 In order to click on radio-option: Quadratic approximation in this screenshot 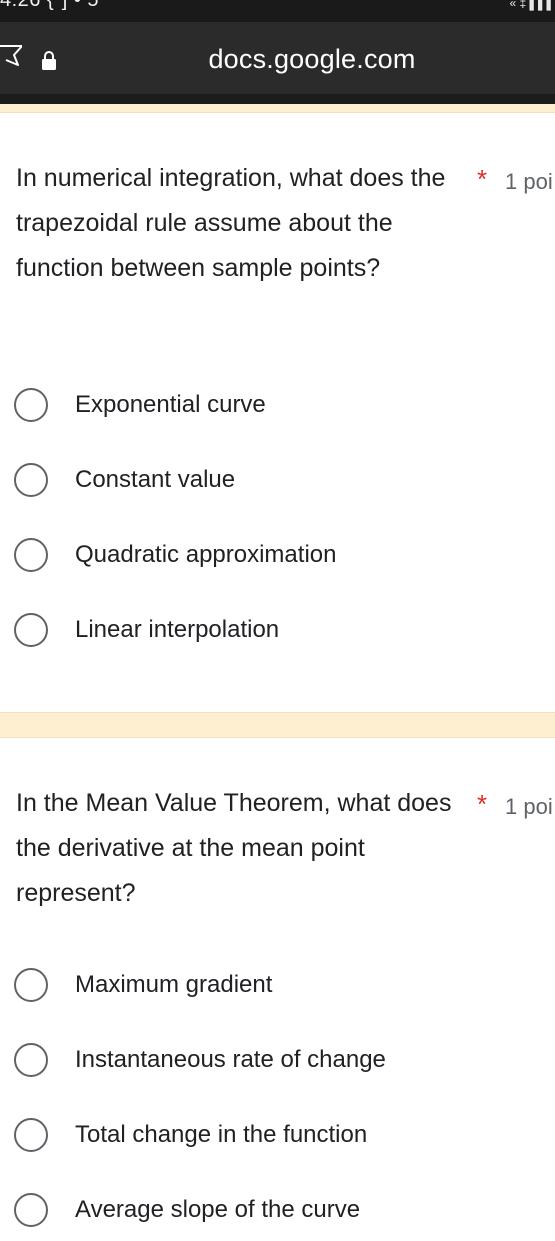, I will do `click(279, 555)`.